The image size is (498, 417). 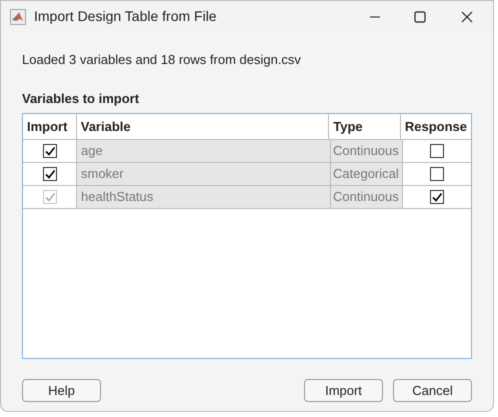 I want to click on column-header: Response, so click(x=436, y=126).